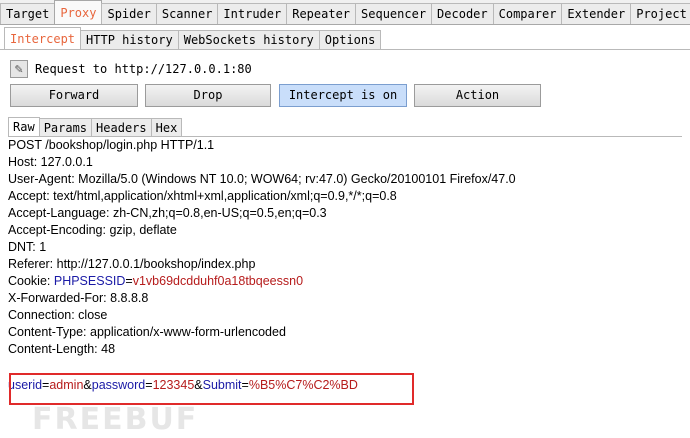 This screenshot has width=690, height=438. I want to click on tab-websockets-history: WebSockets history, so click(248, 39).